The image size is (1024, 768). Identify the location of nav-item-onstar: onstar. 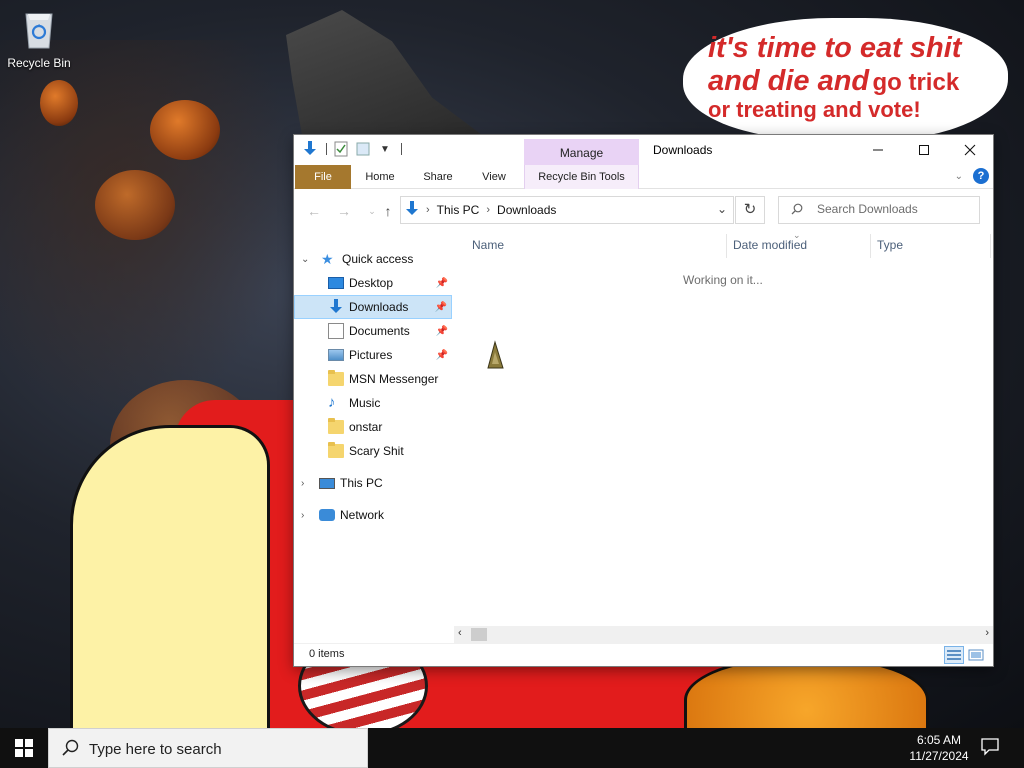
(373, 427).